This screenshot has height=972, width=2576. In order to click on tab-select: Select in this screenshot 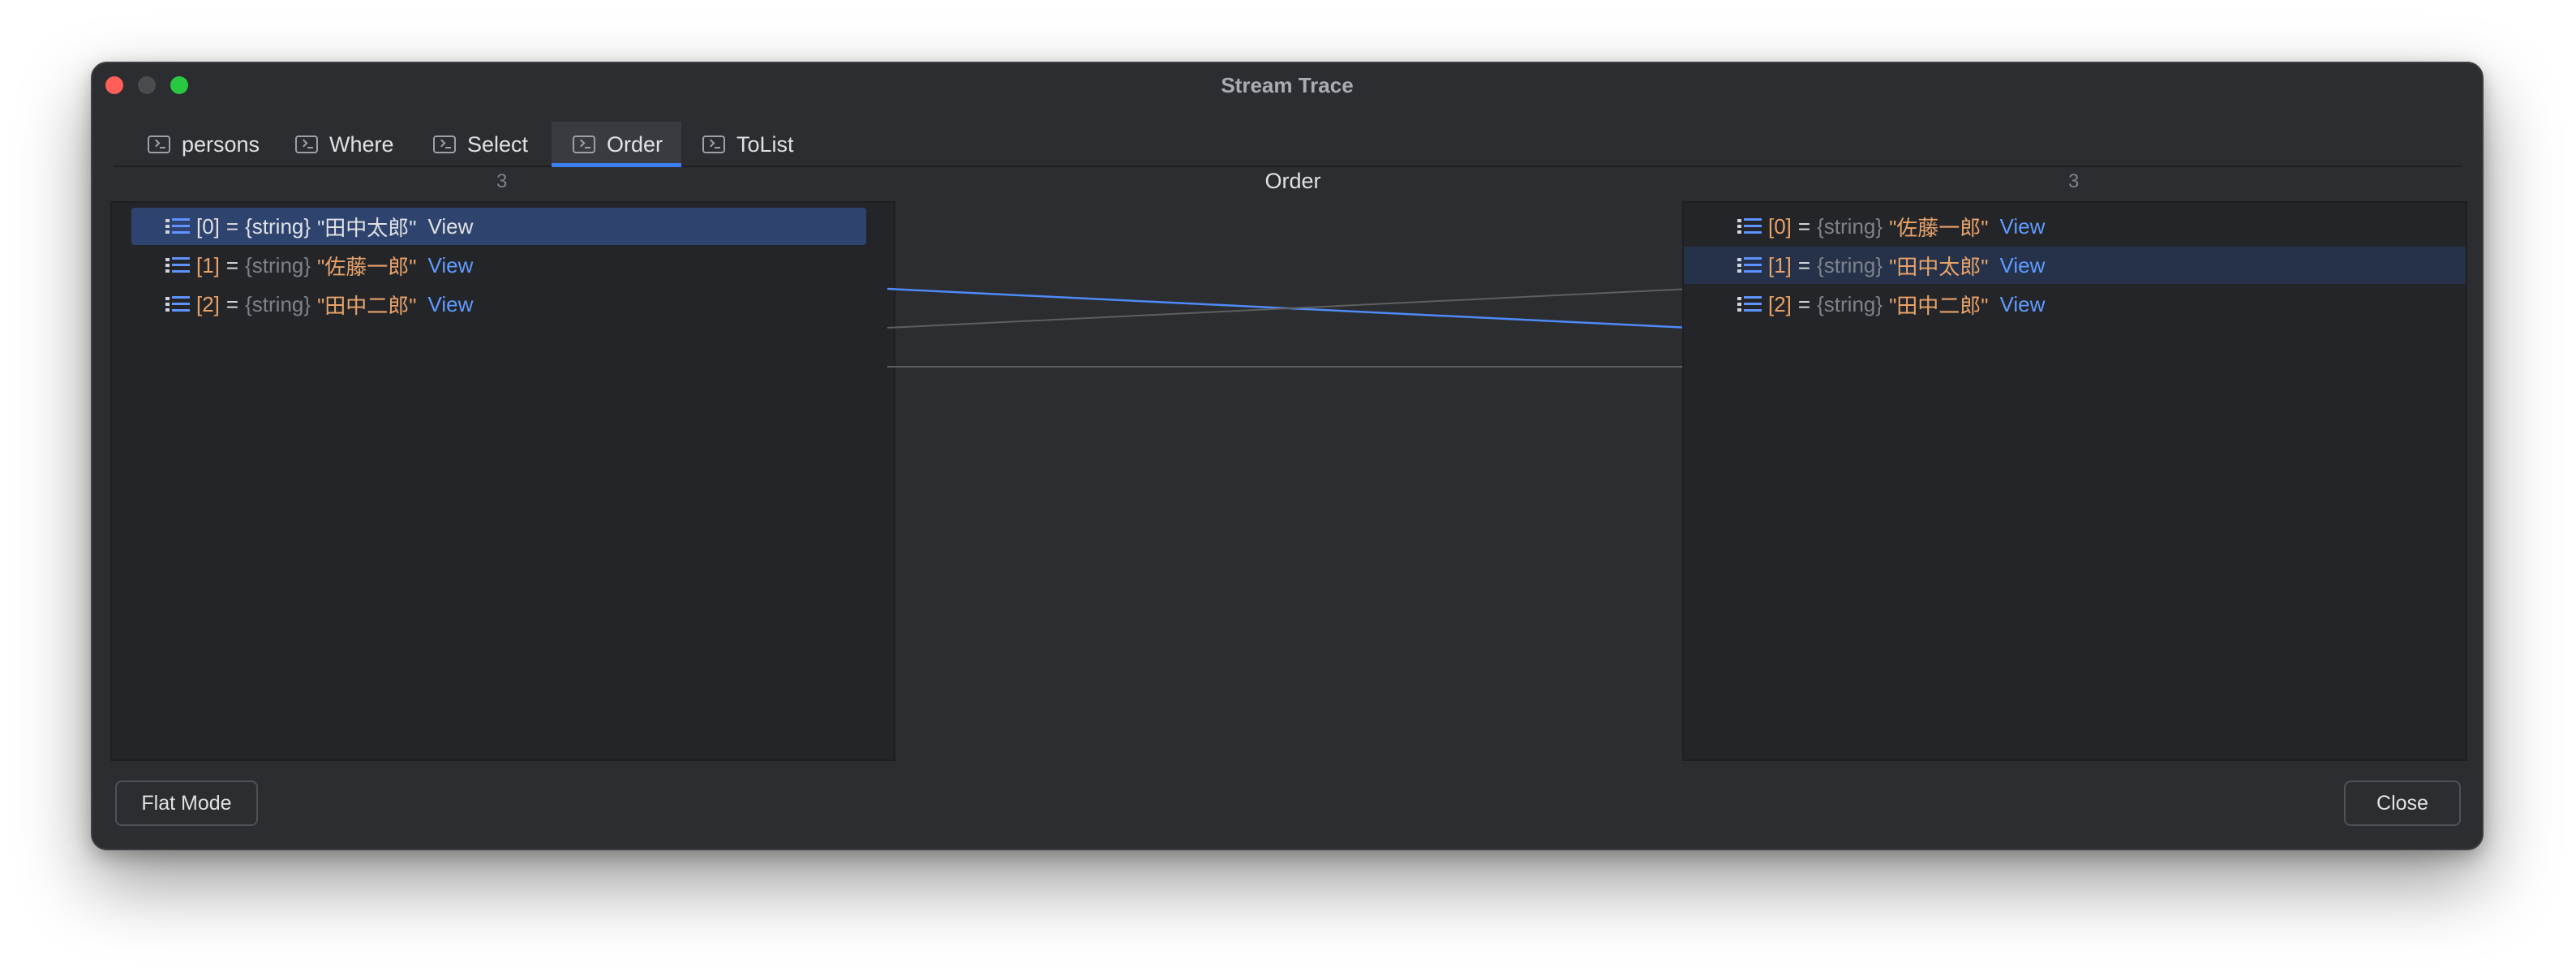, I will do `click(486, 144)`.